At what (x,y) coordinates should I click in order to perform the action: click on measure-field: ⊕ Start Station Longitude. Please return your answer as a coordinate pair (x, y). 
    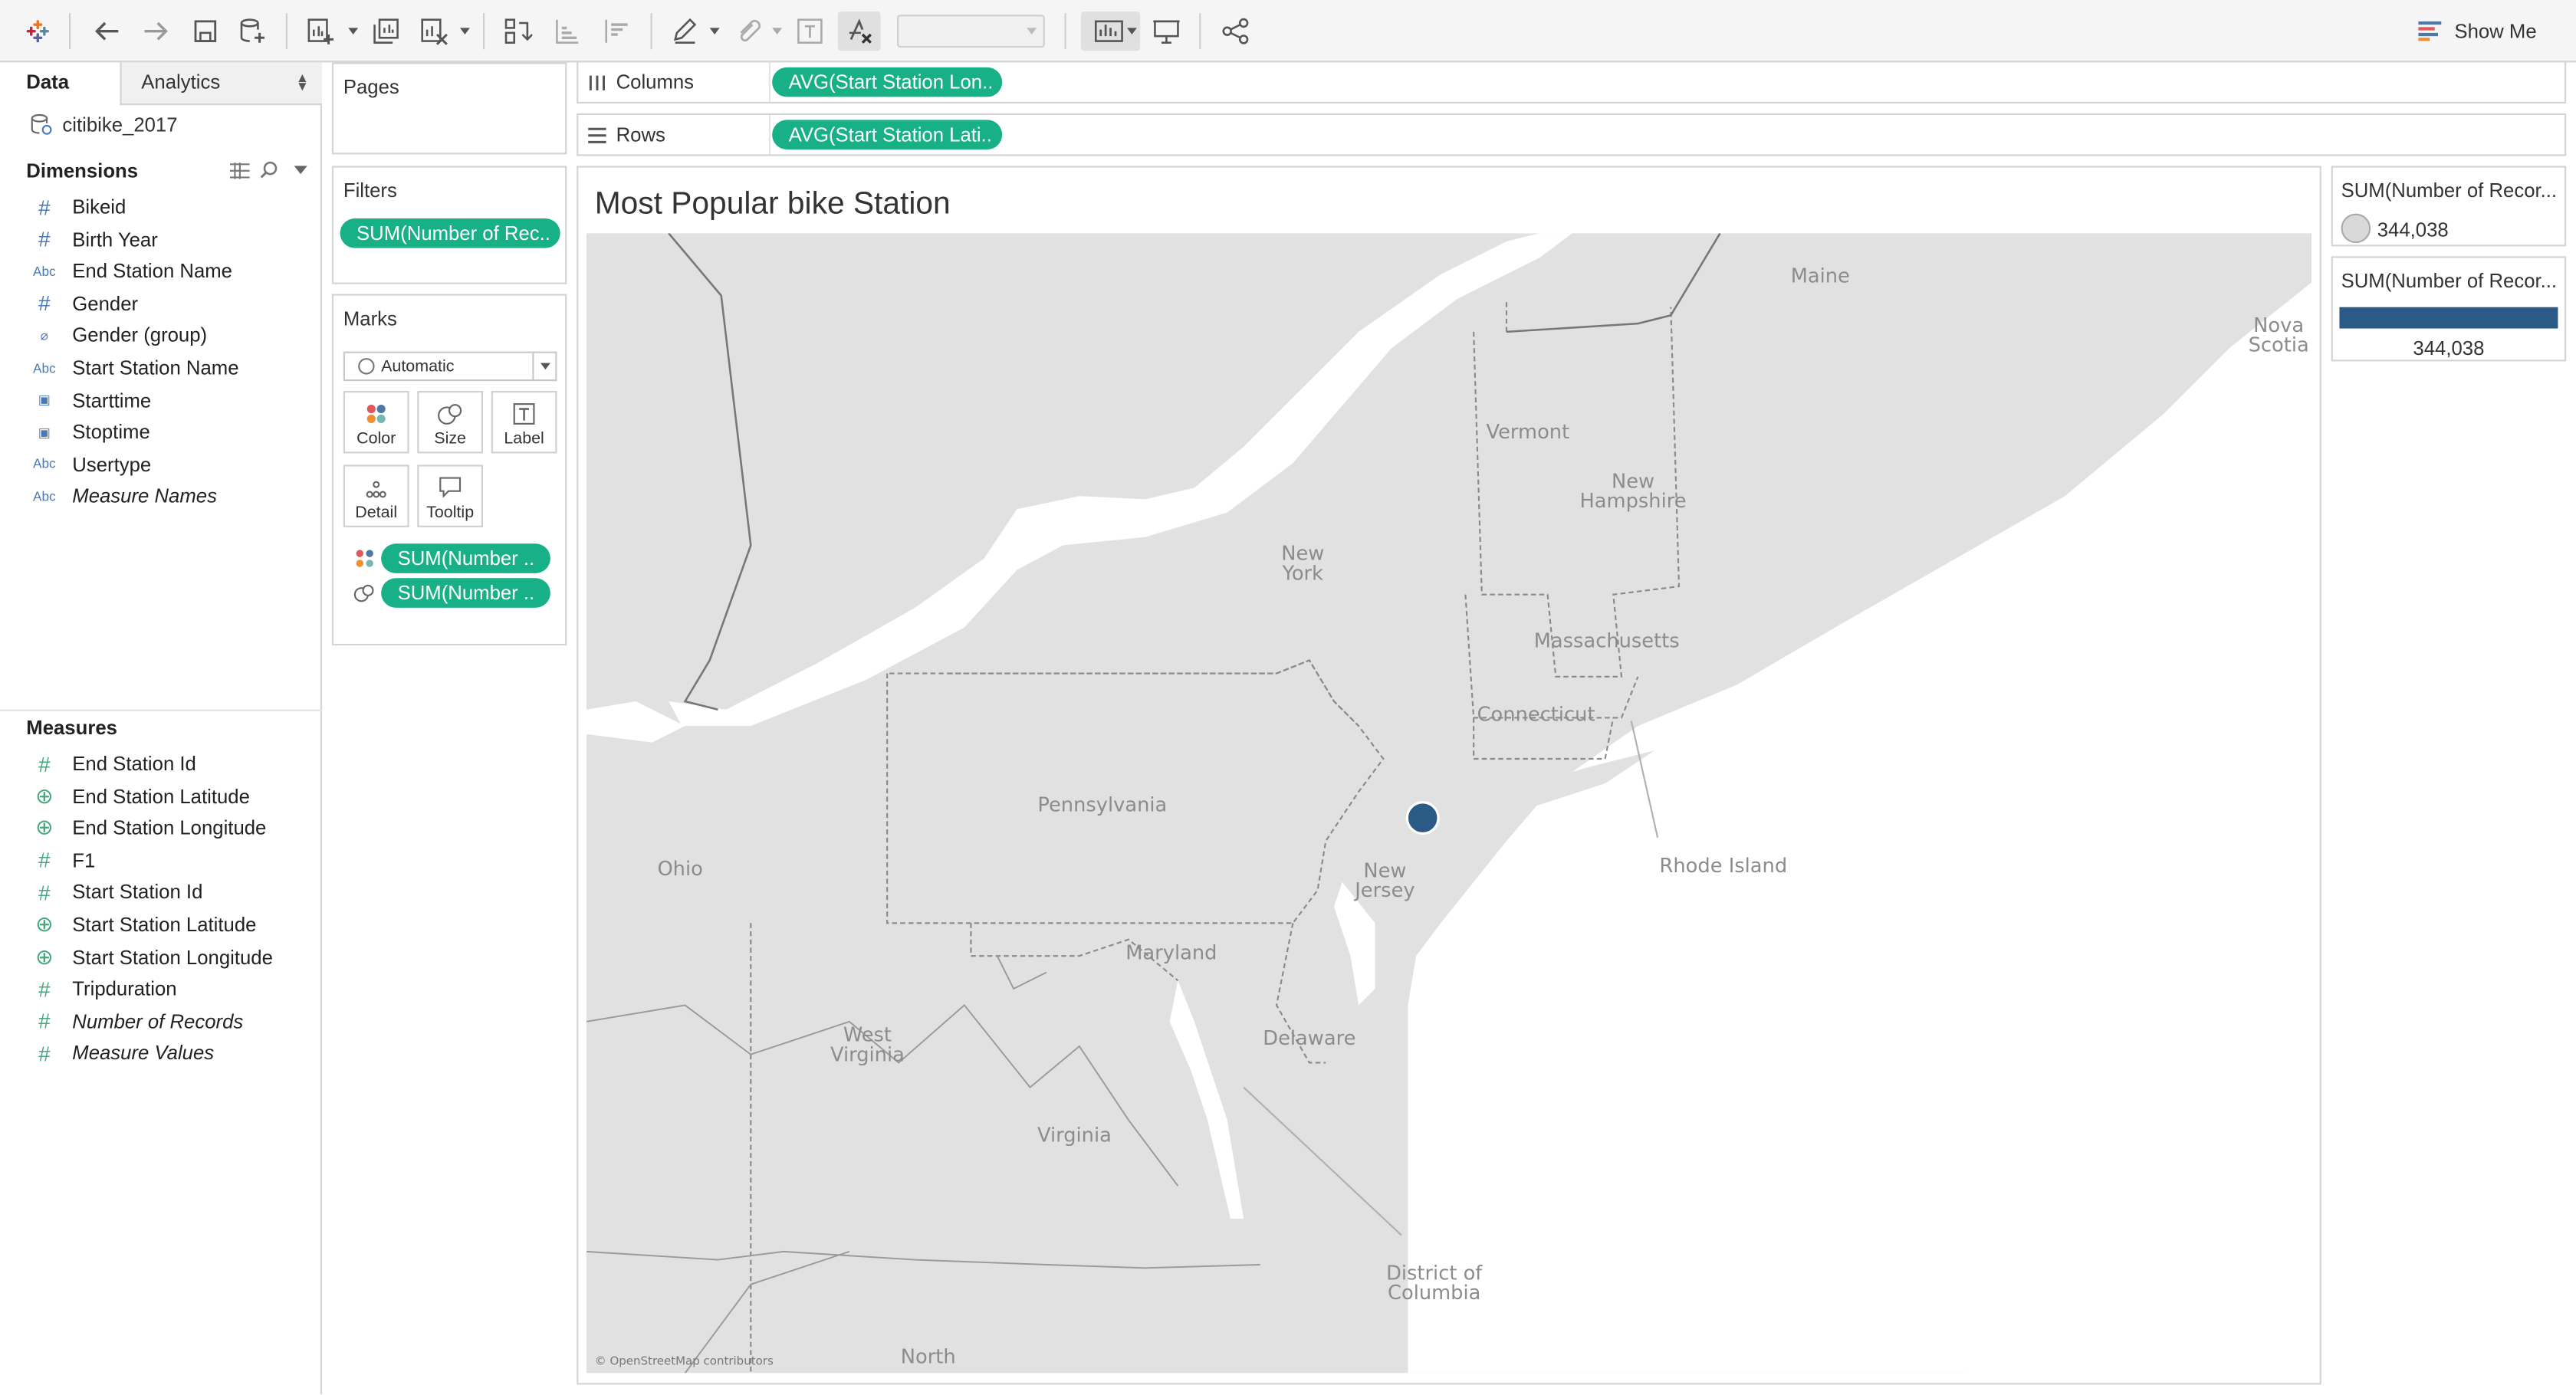
    Looking at the image, I should click on (151, 957).